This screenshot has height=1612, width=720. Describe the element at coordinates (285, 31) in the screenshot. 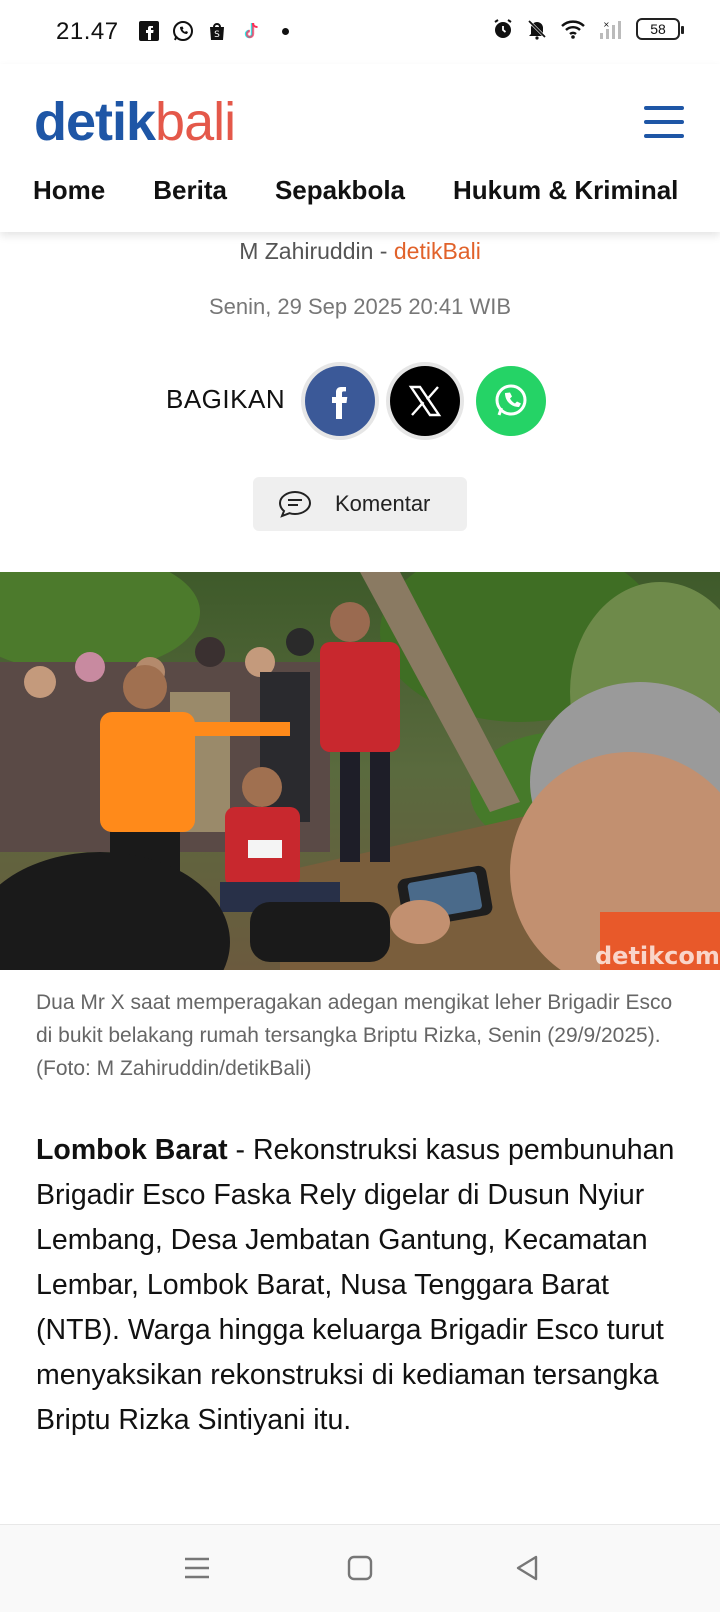

I see `dot-icon` at that location.